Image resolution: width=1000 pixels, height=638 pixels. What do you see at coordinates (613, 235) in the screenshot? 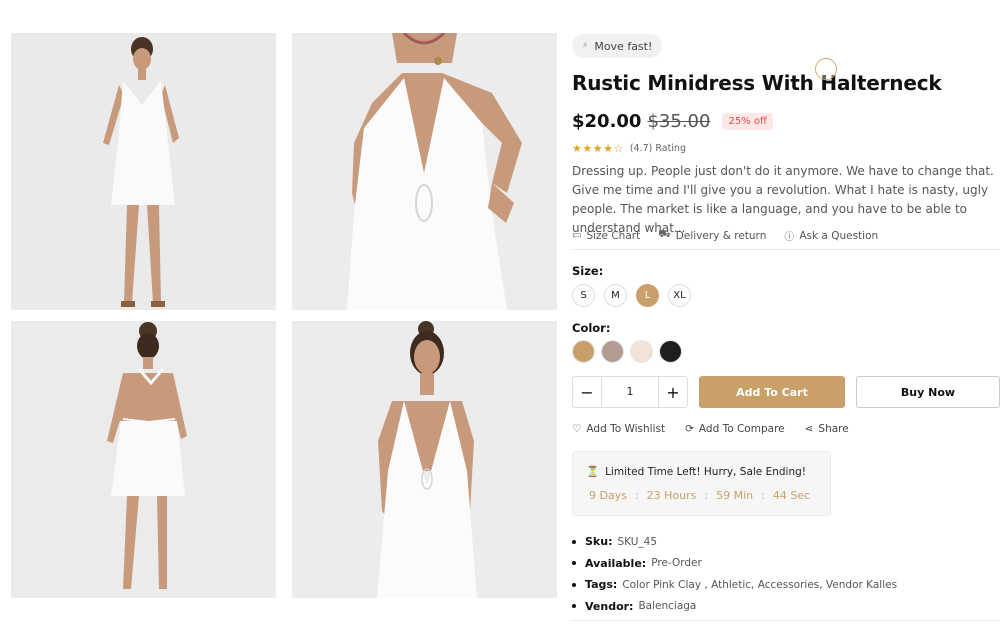
I see `size-chart-label: Size Chart` at bounding box center [613, 235].